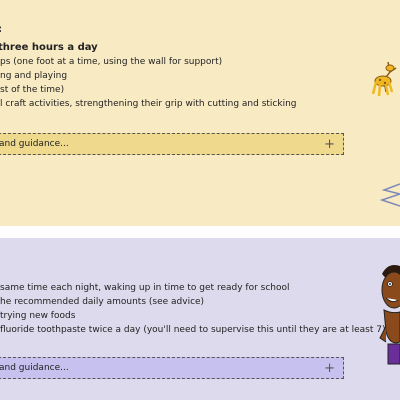 This screenshot has height=400, width=400. What do you see at coordinates (32, 90) in the screenshot?
I see `list-item: st of the time)` at bounding box center [32, 90].